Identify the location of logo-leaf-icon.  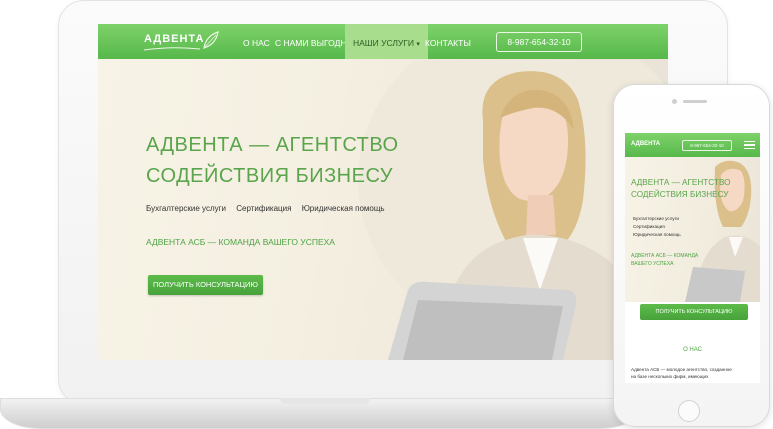
(211, 40).